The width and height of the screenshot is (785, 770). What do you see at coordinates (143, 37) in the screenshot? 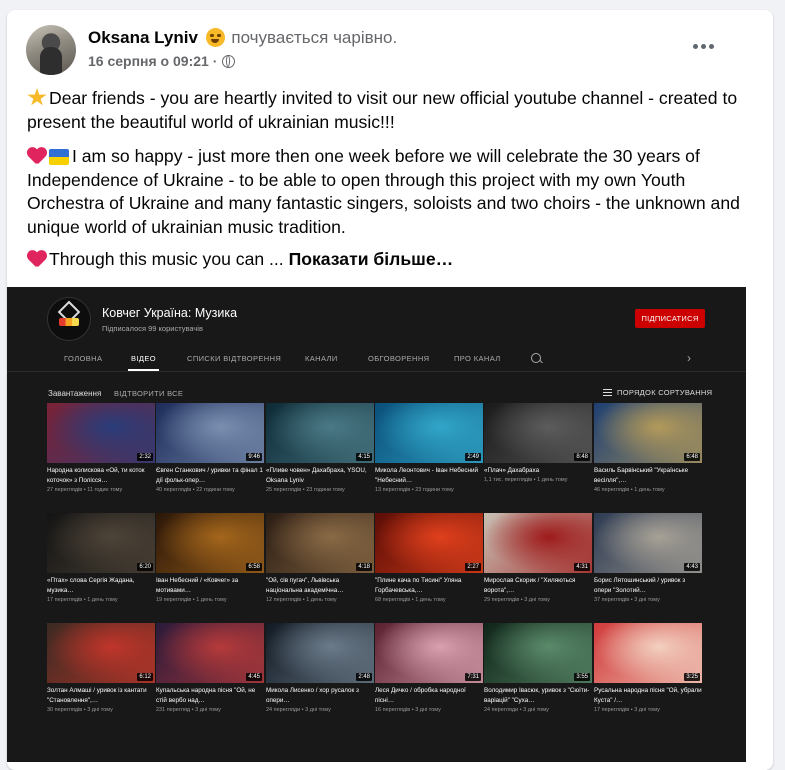
I see `author-name: Oksana Lyniv` at bounding box center [143, 37].